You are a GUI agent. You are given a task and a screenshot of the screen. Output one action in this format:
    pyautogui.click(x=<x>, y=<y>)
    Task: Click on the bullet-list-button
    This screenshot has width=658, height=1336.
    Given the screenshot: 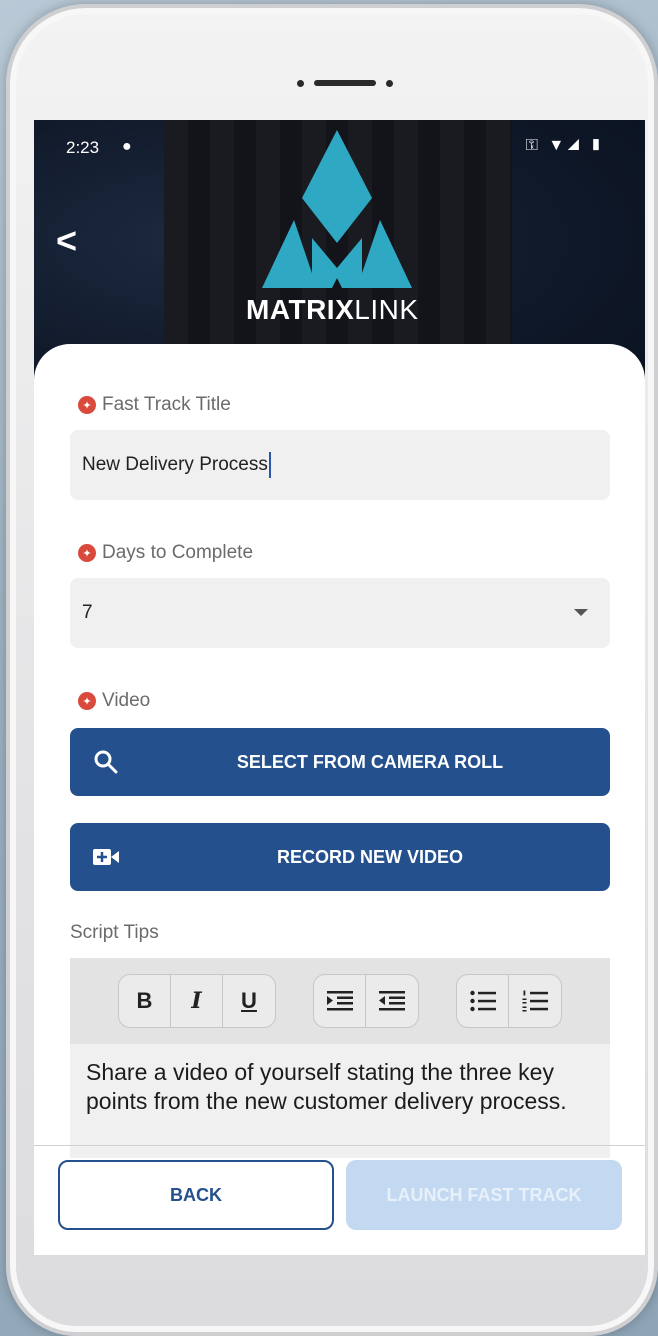 What is the action you would take?
    pyautogui.click(x=483, y=1001)
    